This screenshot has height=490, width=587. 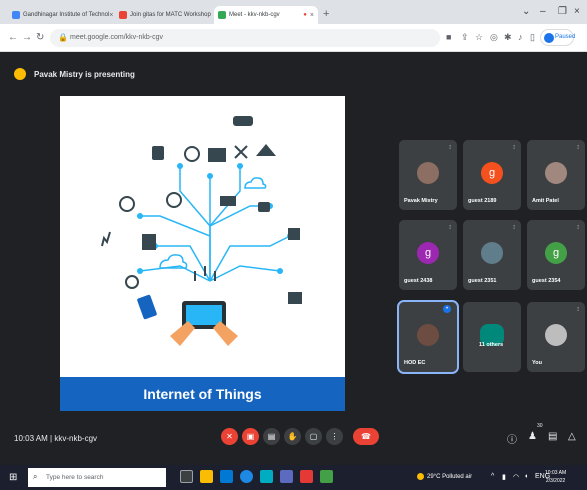 What do you see at coordinates (543, 11) in the screenshot?
I see `minimize-icon: –` at bounding box center [543, 11].